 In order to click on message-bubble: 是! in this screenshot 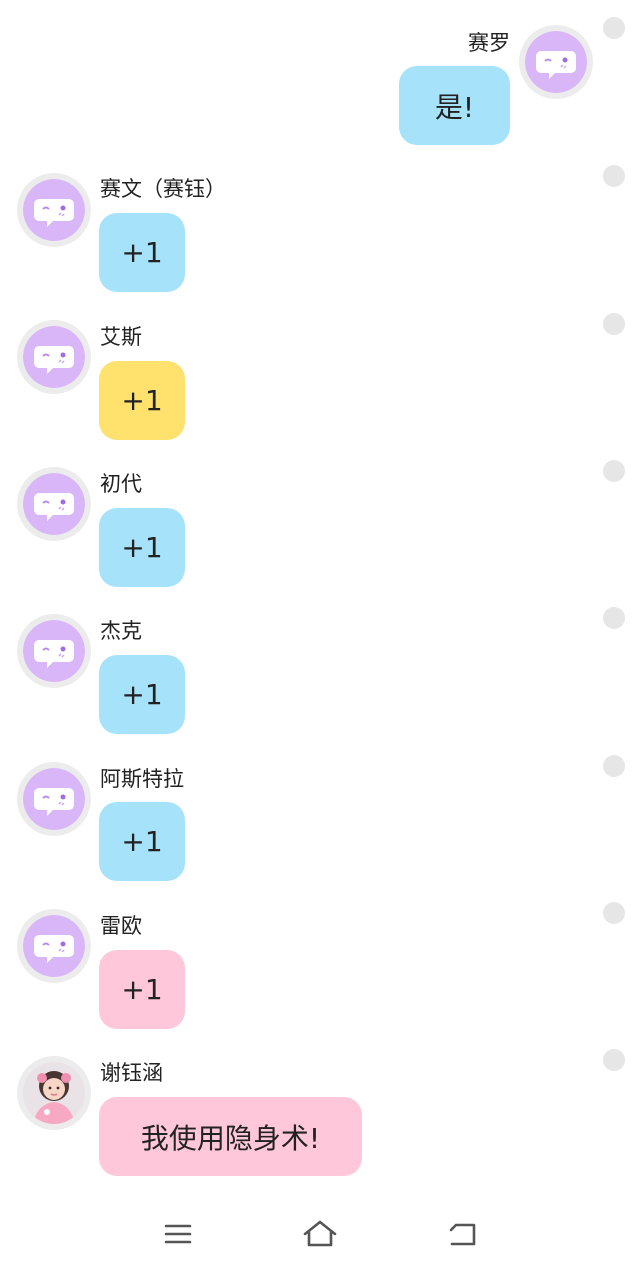, I will do `click(454, 105)`.